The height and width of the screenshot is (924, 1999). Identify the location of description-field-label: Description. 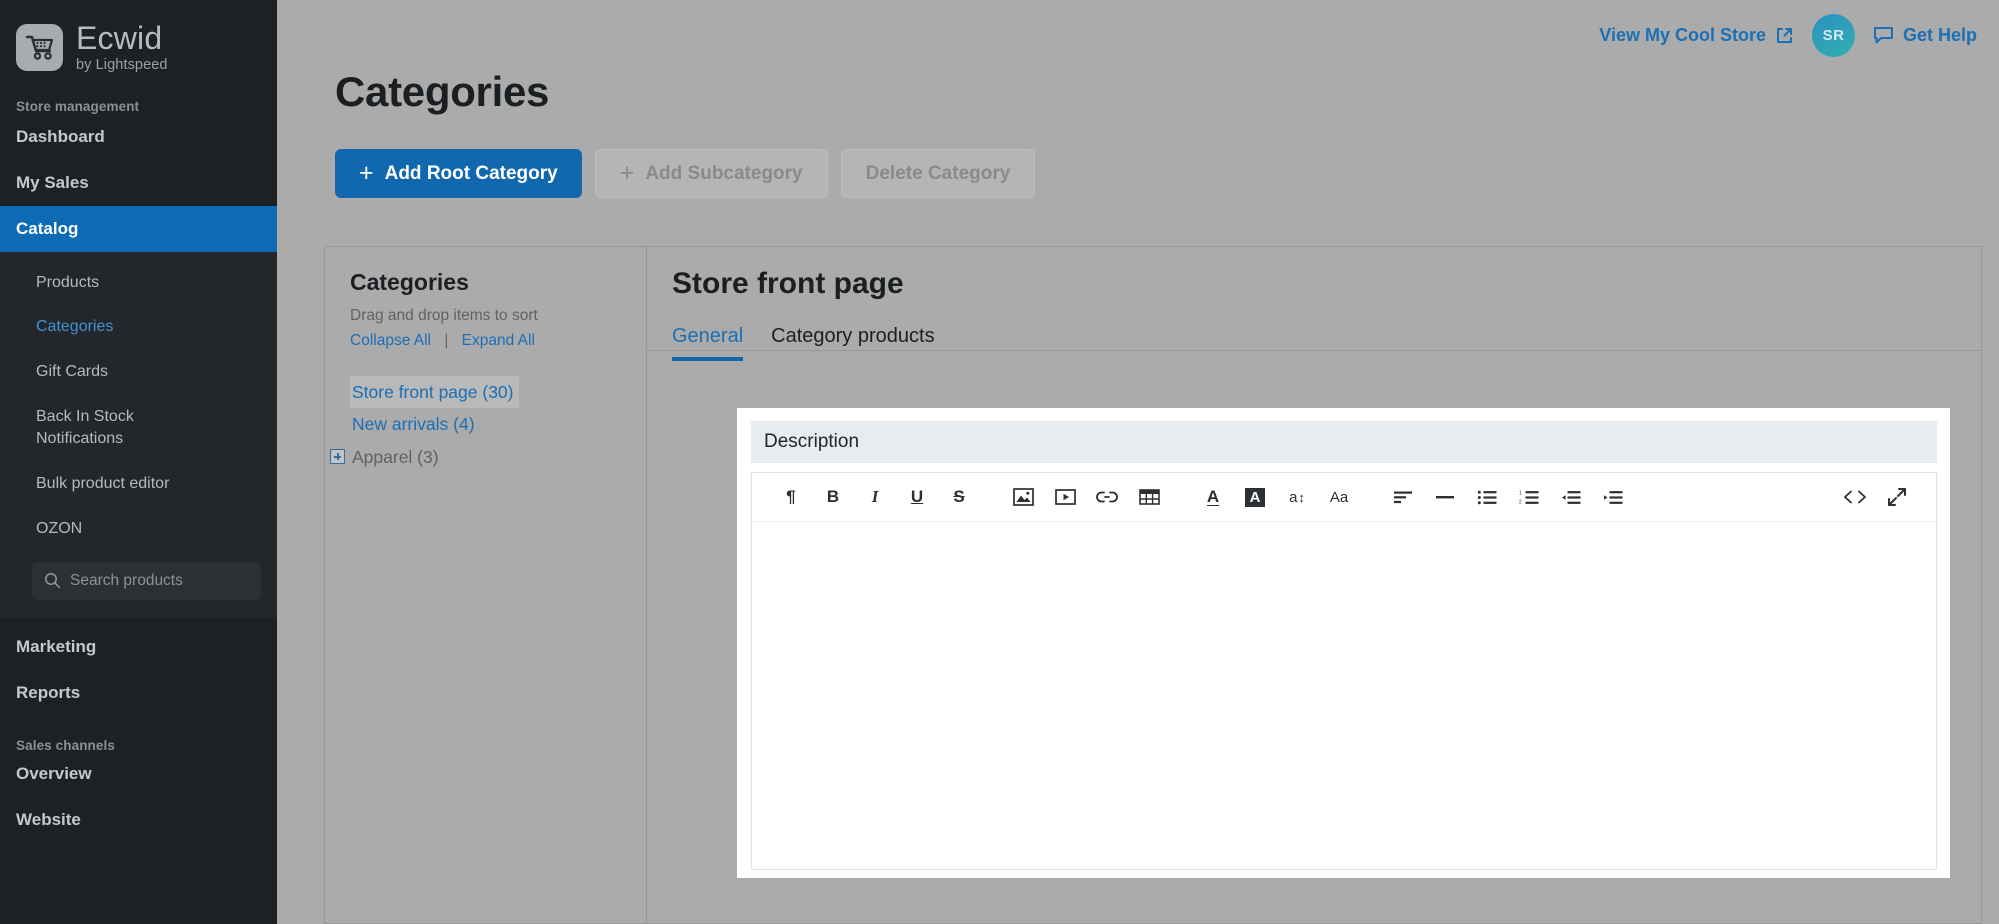
(1344, 442).